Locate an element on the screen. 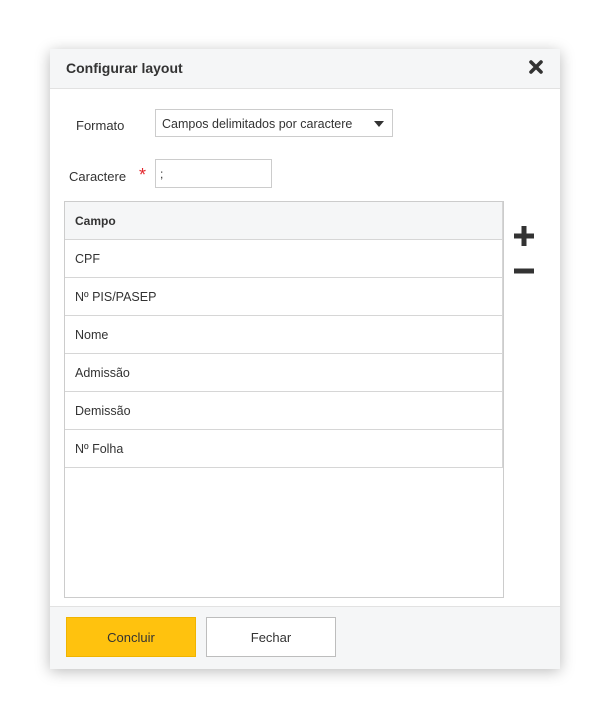 Image resolution: width=610 pixels, height=719 pixels. minus-icon is located at coordinates (524, 271).